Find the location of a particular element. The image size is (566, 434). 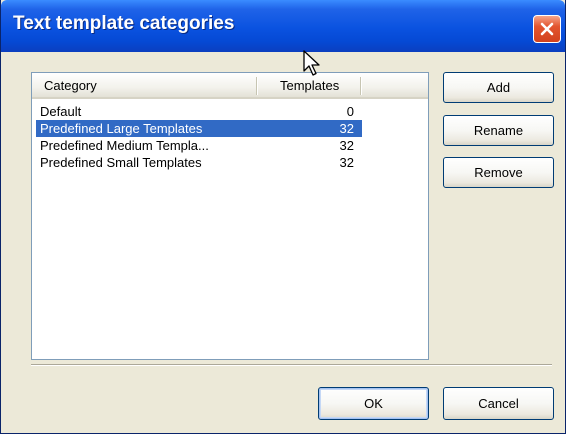

row-category: Predefined Large Templates is located at coordinates (121, 128).